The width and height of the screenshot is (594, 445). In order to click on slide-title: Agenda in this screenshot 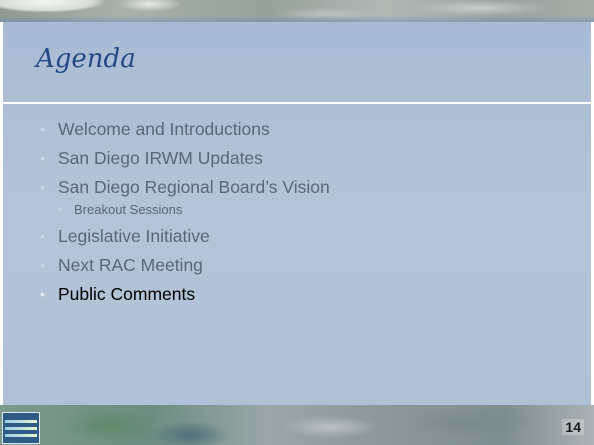, I will do `click(86, 59)`.